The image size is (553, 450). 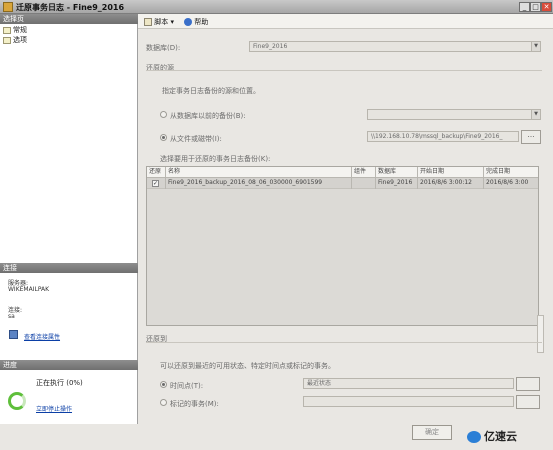 What do you see at coordinates (54, 408) in the screenshot?
I see `stop-operation-link: 立即停止操作` at bounding box center [54, 408].